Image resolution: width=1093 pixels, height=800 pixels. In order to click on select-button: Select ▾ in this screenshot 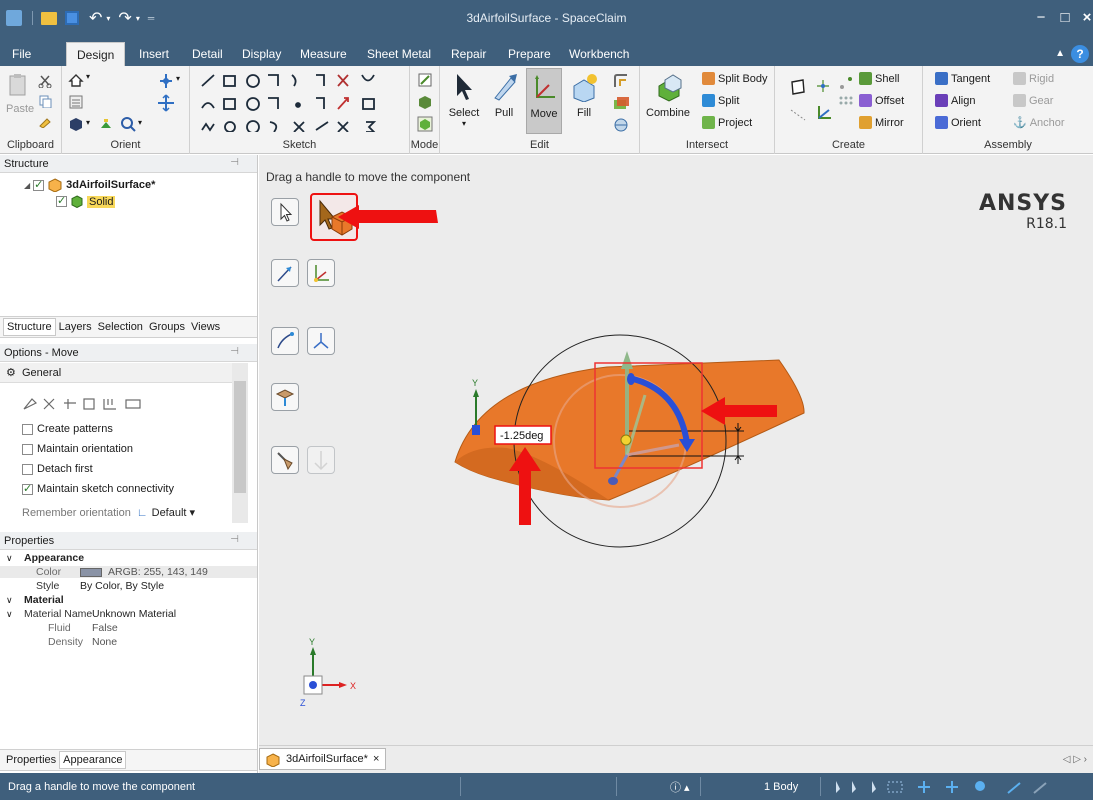, I will do `click(464, 100)`.